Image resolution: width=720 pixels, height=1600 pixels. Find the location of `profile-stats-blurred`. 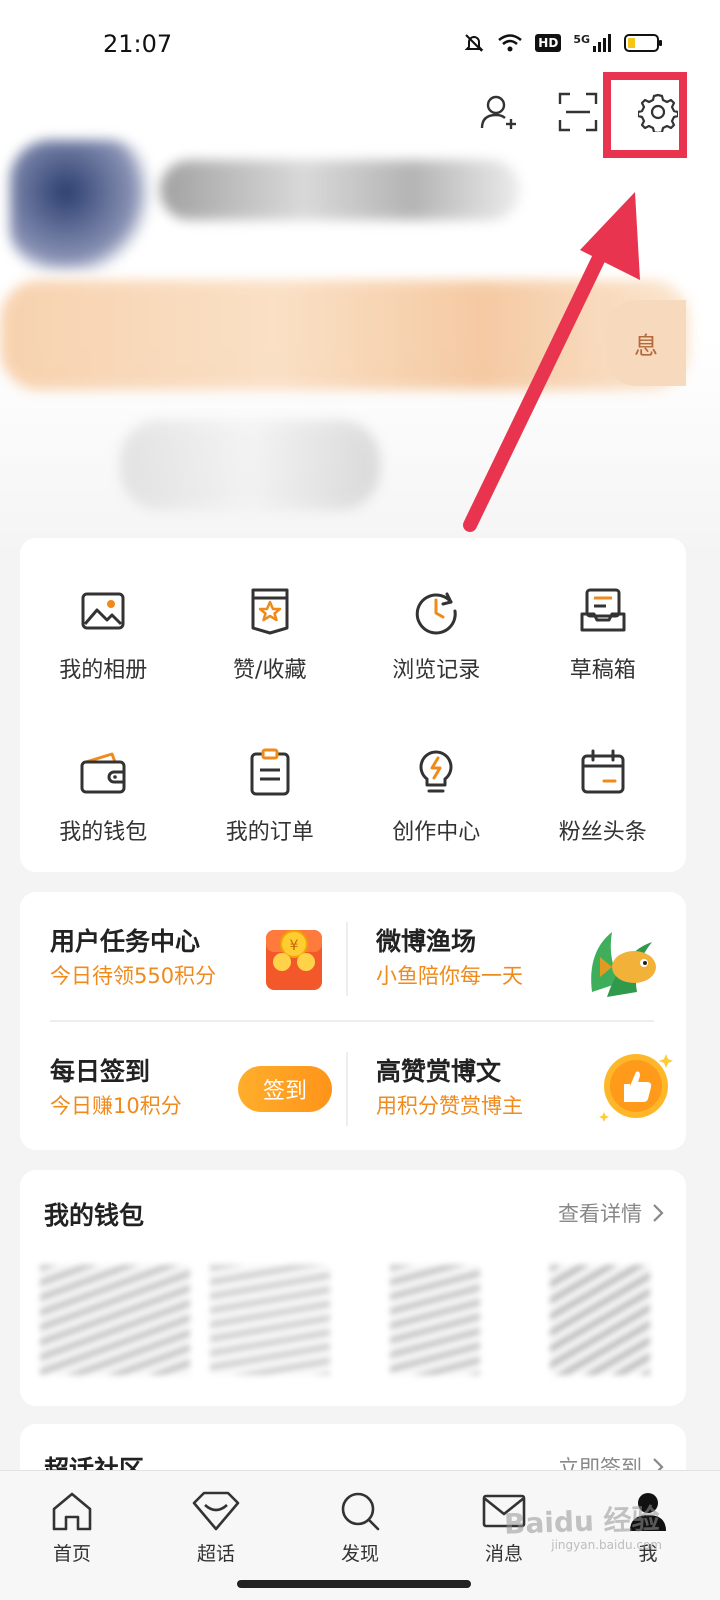

profile-stats-blurred is located at coordinates (250, 465).